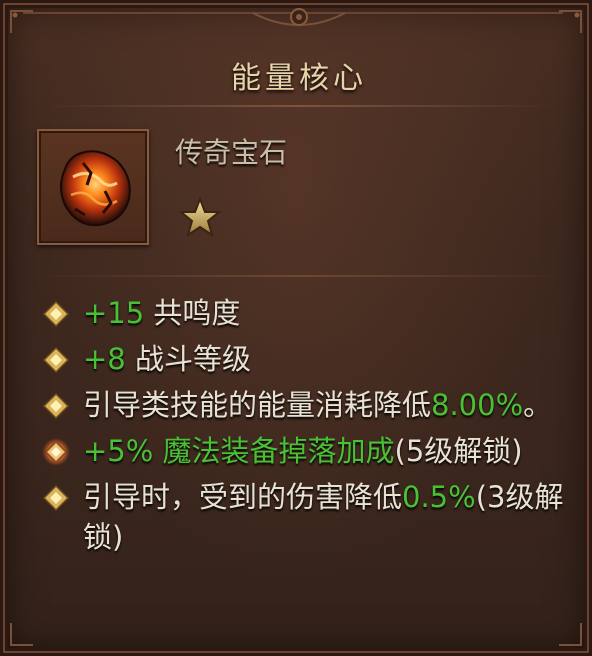 Image resolution: width=592 pixels, height=656 pixels. I want to click on affix-value: +8, so click(104, 359).